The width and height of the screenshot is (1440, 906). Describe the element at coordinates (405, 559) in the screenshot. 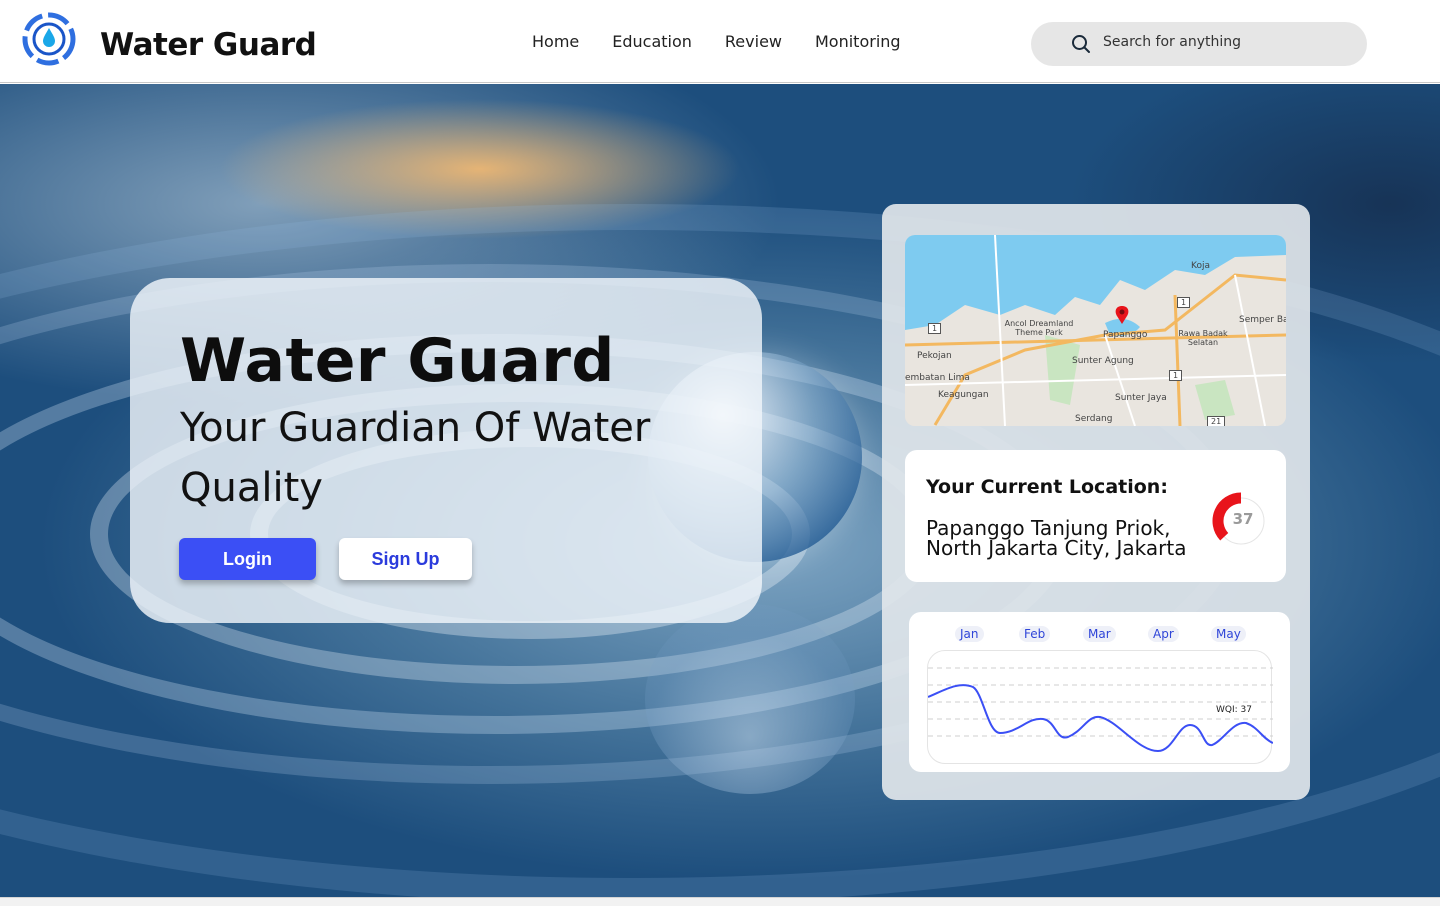

I see `signup-button: Sign Up` at that location.